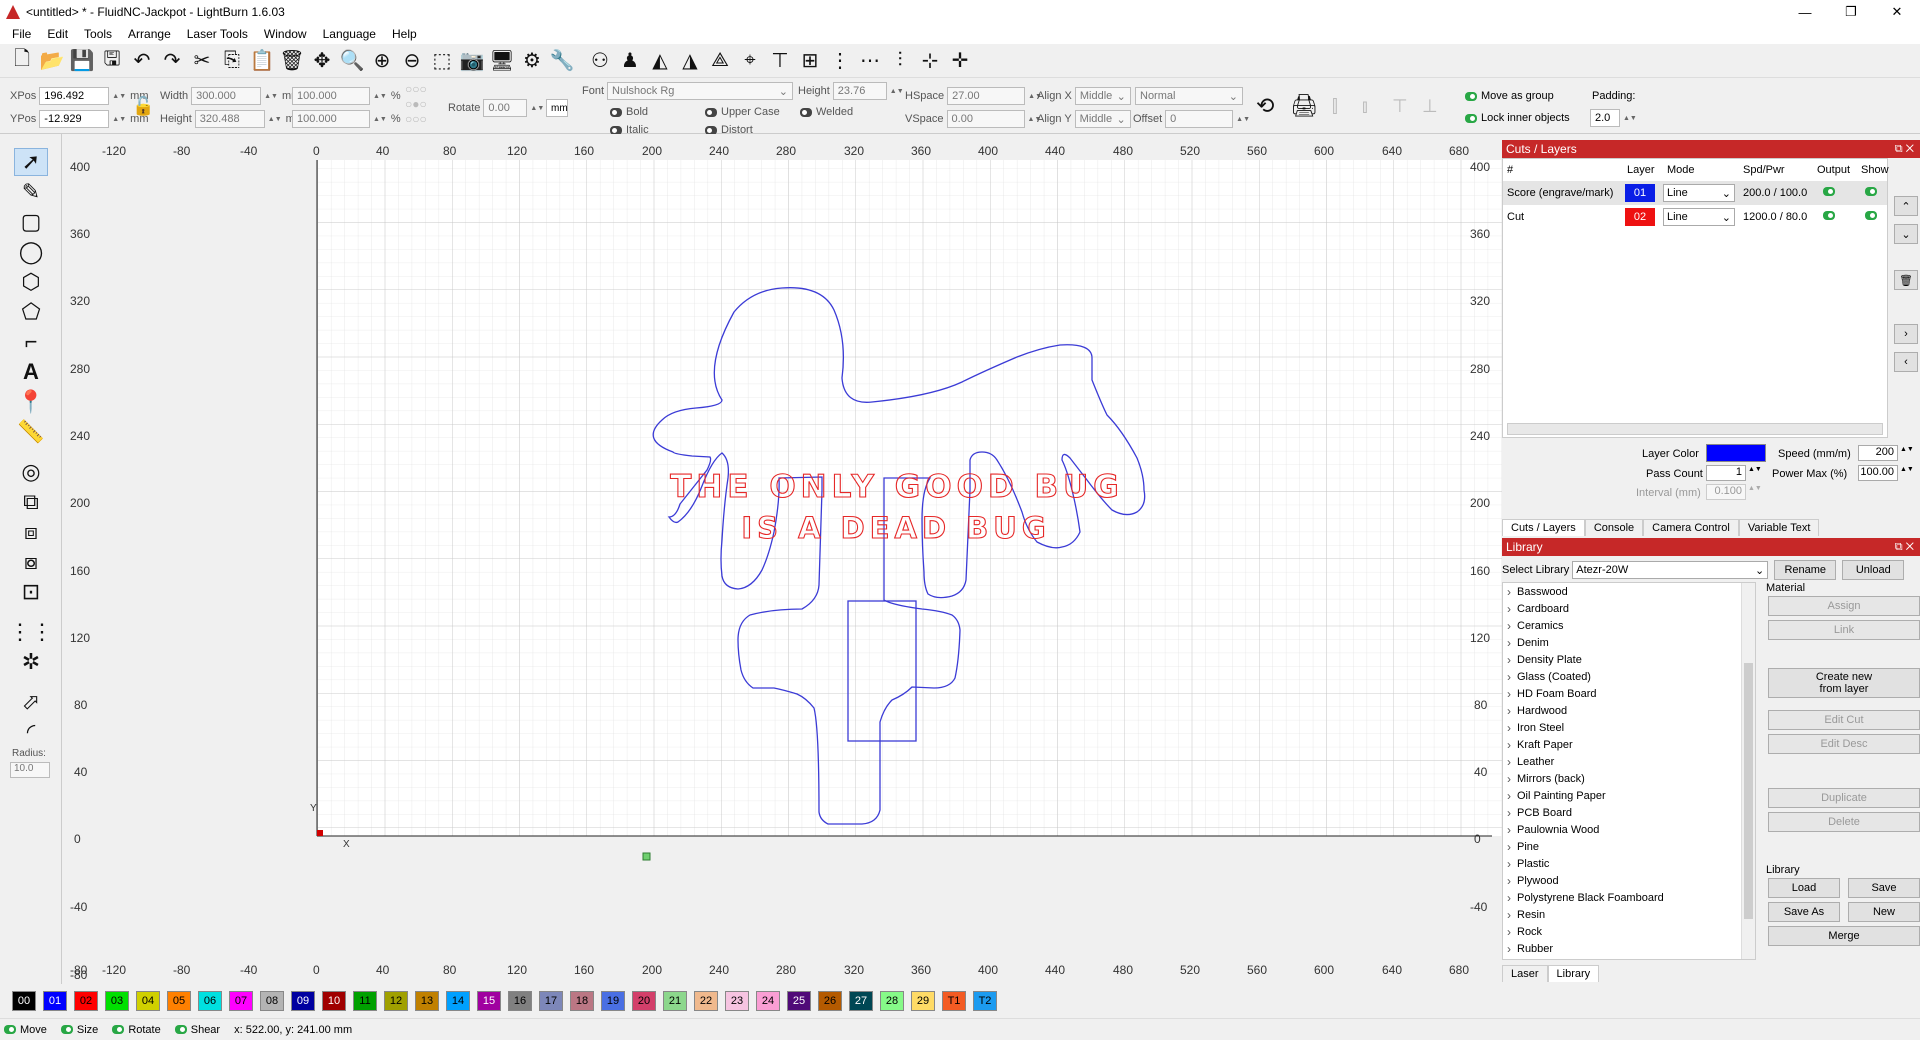 The height and width of the screenshot is (1040, 1920). I want to click on list-item: Polystyrene Black Foamboard, so click(1629, 897).